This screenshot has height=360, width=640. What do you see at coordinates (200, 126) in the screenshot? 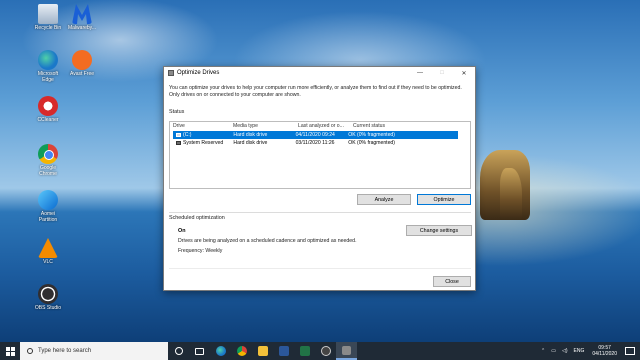
I see `column-header-drive: Drive` at bounding box center [200, 126].